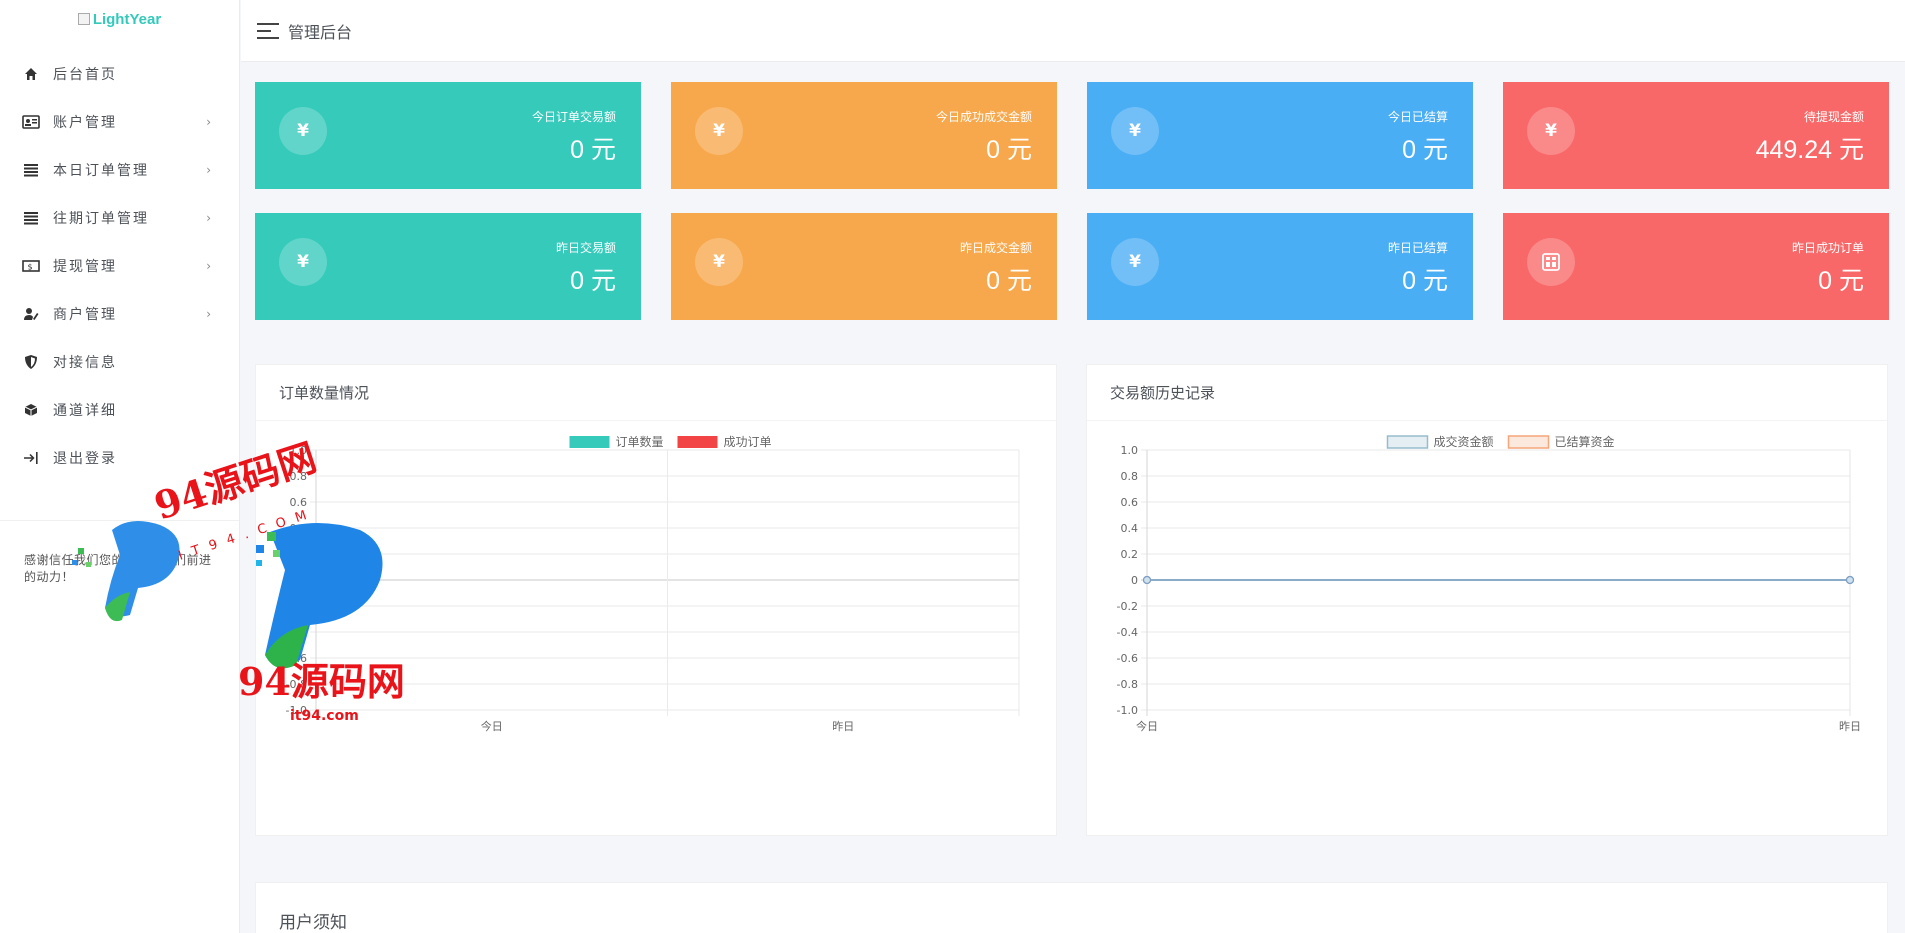  Describe the element at coordinates (1280, 266) in the screenshot. I see `stat-card: ¥ 昨日已结算 0 元` at that location.